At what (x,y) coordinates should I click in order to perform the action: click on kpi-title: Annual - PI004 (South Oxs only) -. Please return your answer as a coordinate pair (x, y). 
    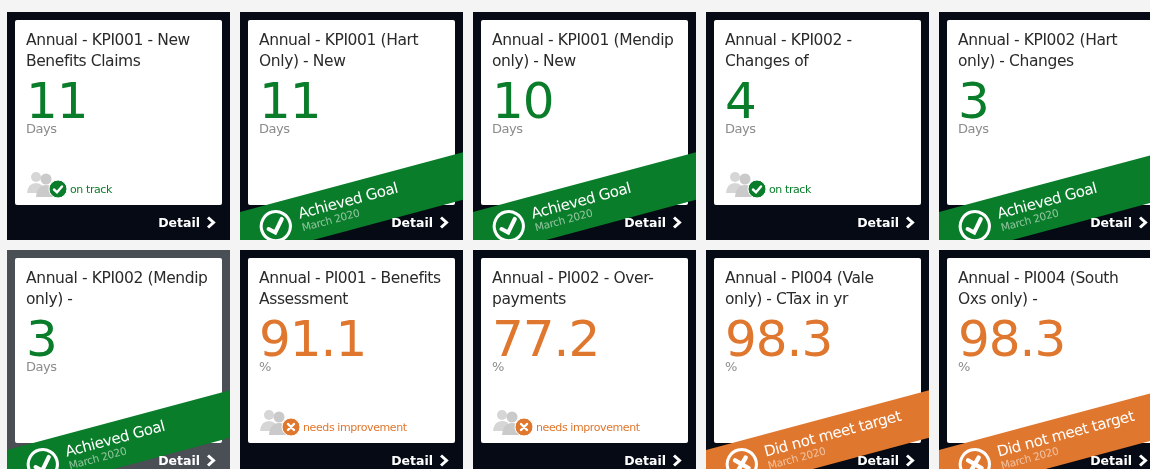
    Looking at the image, I should click on (1039, 289).